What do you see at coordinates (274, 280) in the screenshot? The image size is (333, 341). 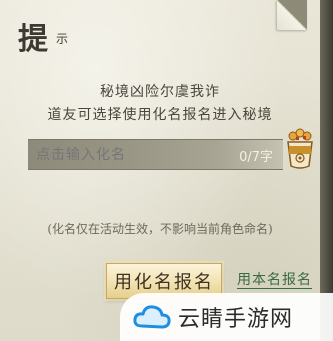 I see `register-with-real-name-link: 用本名报名` at bounding box center [274, 280].